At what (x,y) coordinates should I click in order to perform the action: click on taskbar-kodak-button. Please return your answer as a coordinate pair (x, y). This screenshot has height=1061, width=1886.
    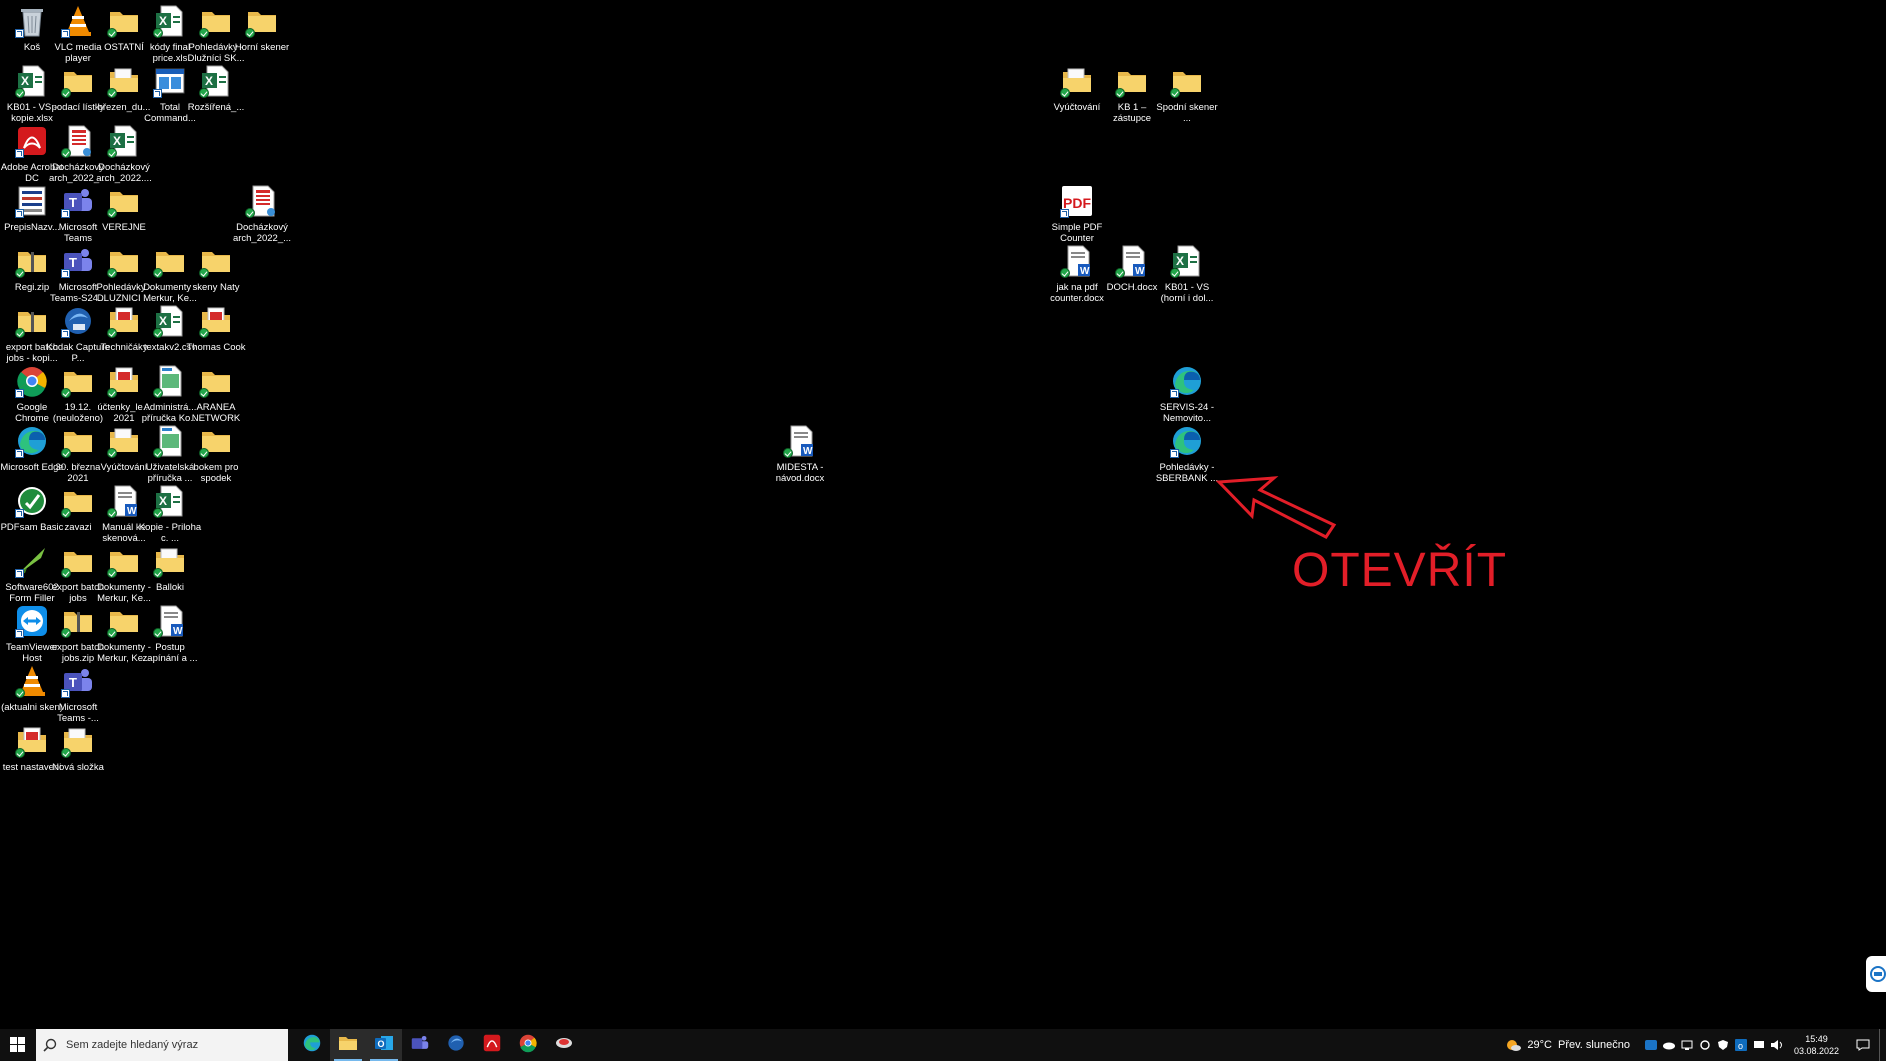
    Looking at the image, I should click on (456, 1045).